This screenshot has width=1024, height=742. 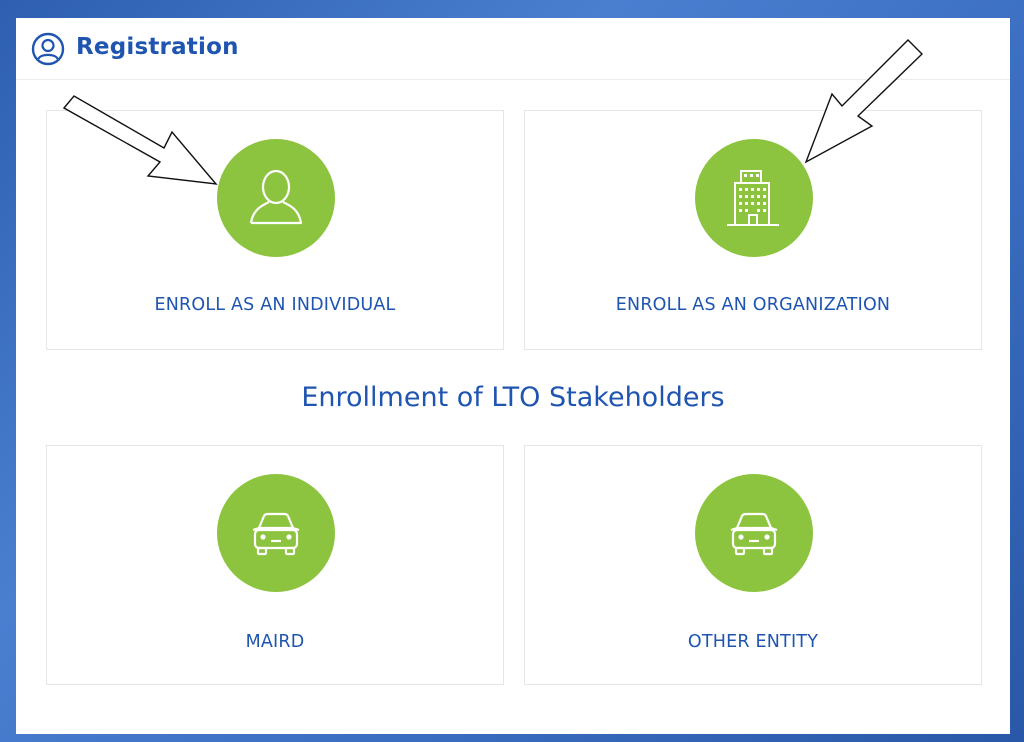 What do you see at coordinates (753, 642) in the screenshot?
I see `other-entity-label: OTHER ENTITY` at bounding box center [753, 642].